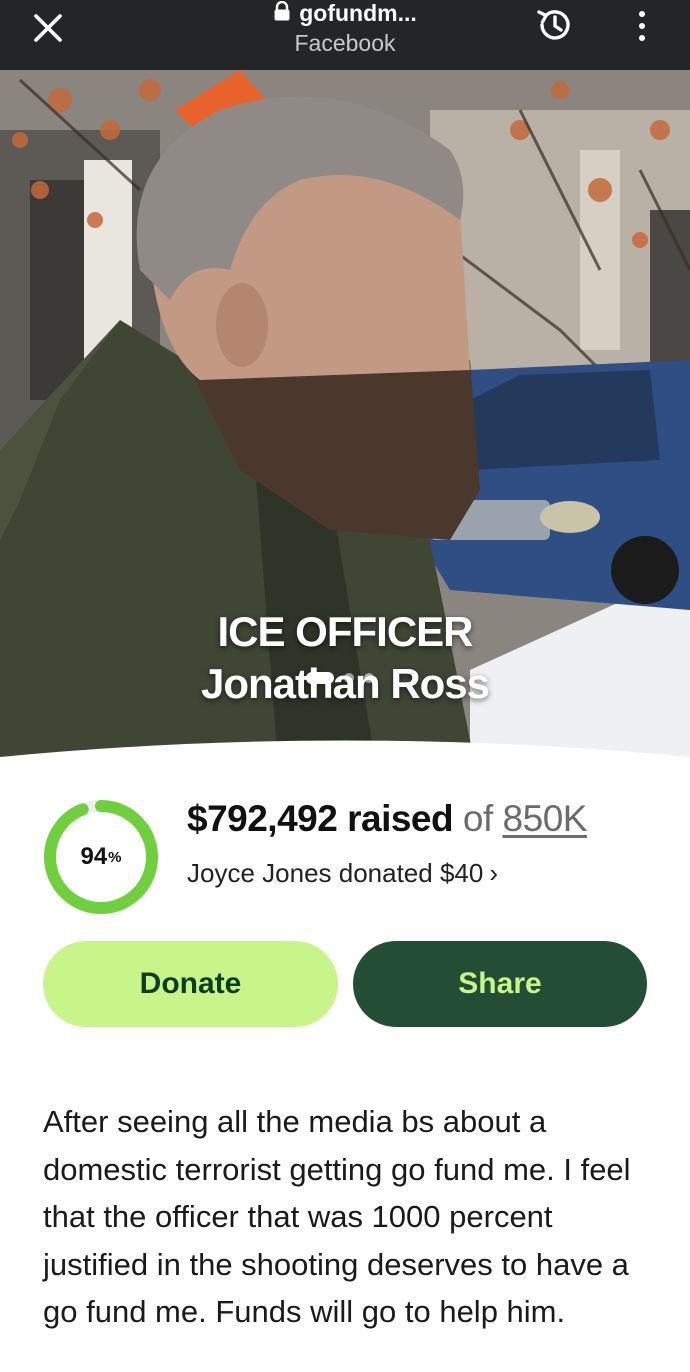 The height and width of the screenshot is (1372, 690). What do you see at coordinates (345, 43) in the screenshot?
I see `url-source: Facebook` at bounding box center [345, 43].